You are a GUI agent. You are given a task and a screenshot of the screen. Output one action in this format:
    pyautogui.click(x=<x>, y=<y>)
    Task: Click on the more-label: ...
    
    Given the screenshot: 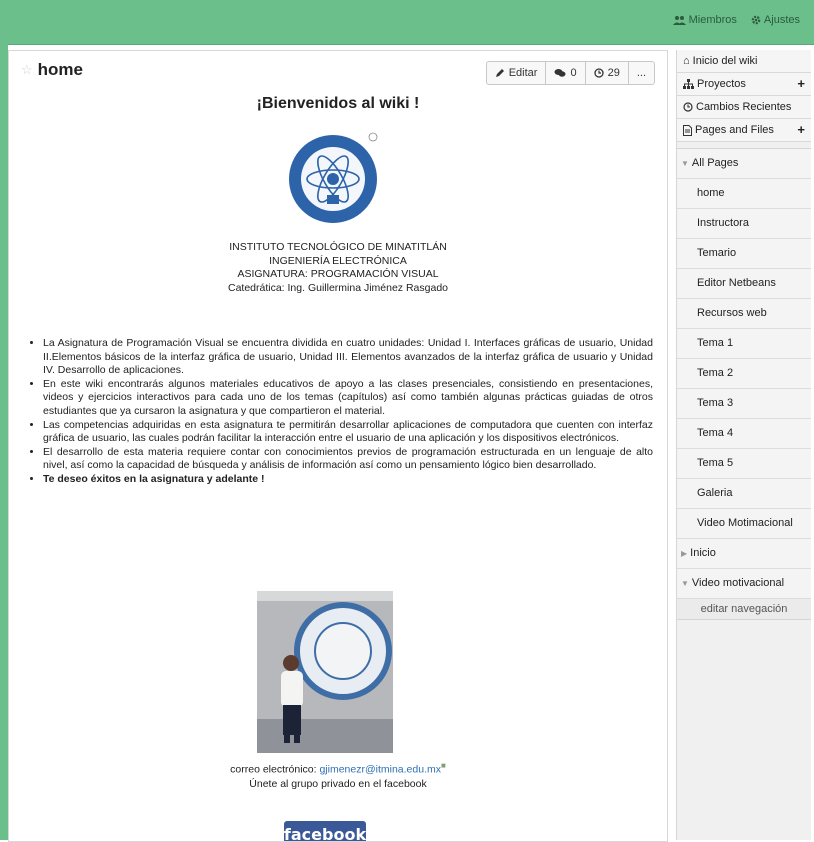 What is the action you would take?
    pyautogui.click(x=641, y=73)
    